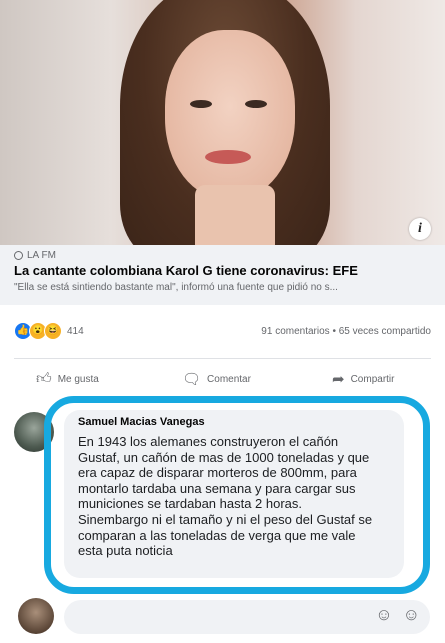 The width and height of the screenshot is (445, 643). What do you see at coordinates (229, 379) in the screenshot?
I see `comment-label: Comentar` at bounding box center [229, 379].